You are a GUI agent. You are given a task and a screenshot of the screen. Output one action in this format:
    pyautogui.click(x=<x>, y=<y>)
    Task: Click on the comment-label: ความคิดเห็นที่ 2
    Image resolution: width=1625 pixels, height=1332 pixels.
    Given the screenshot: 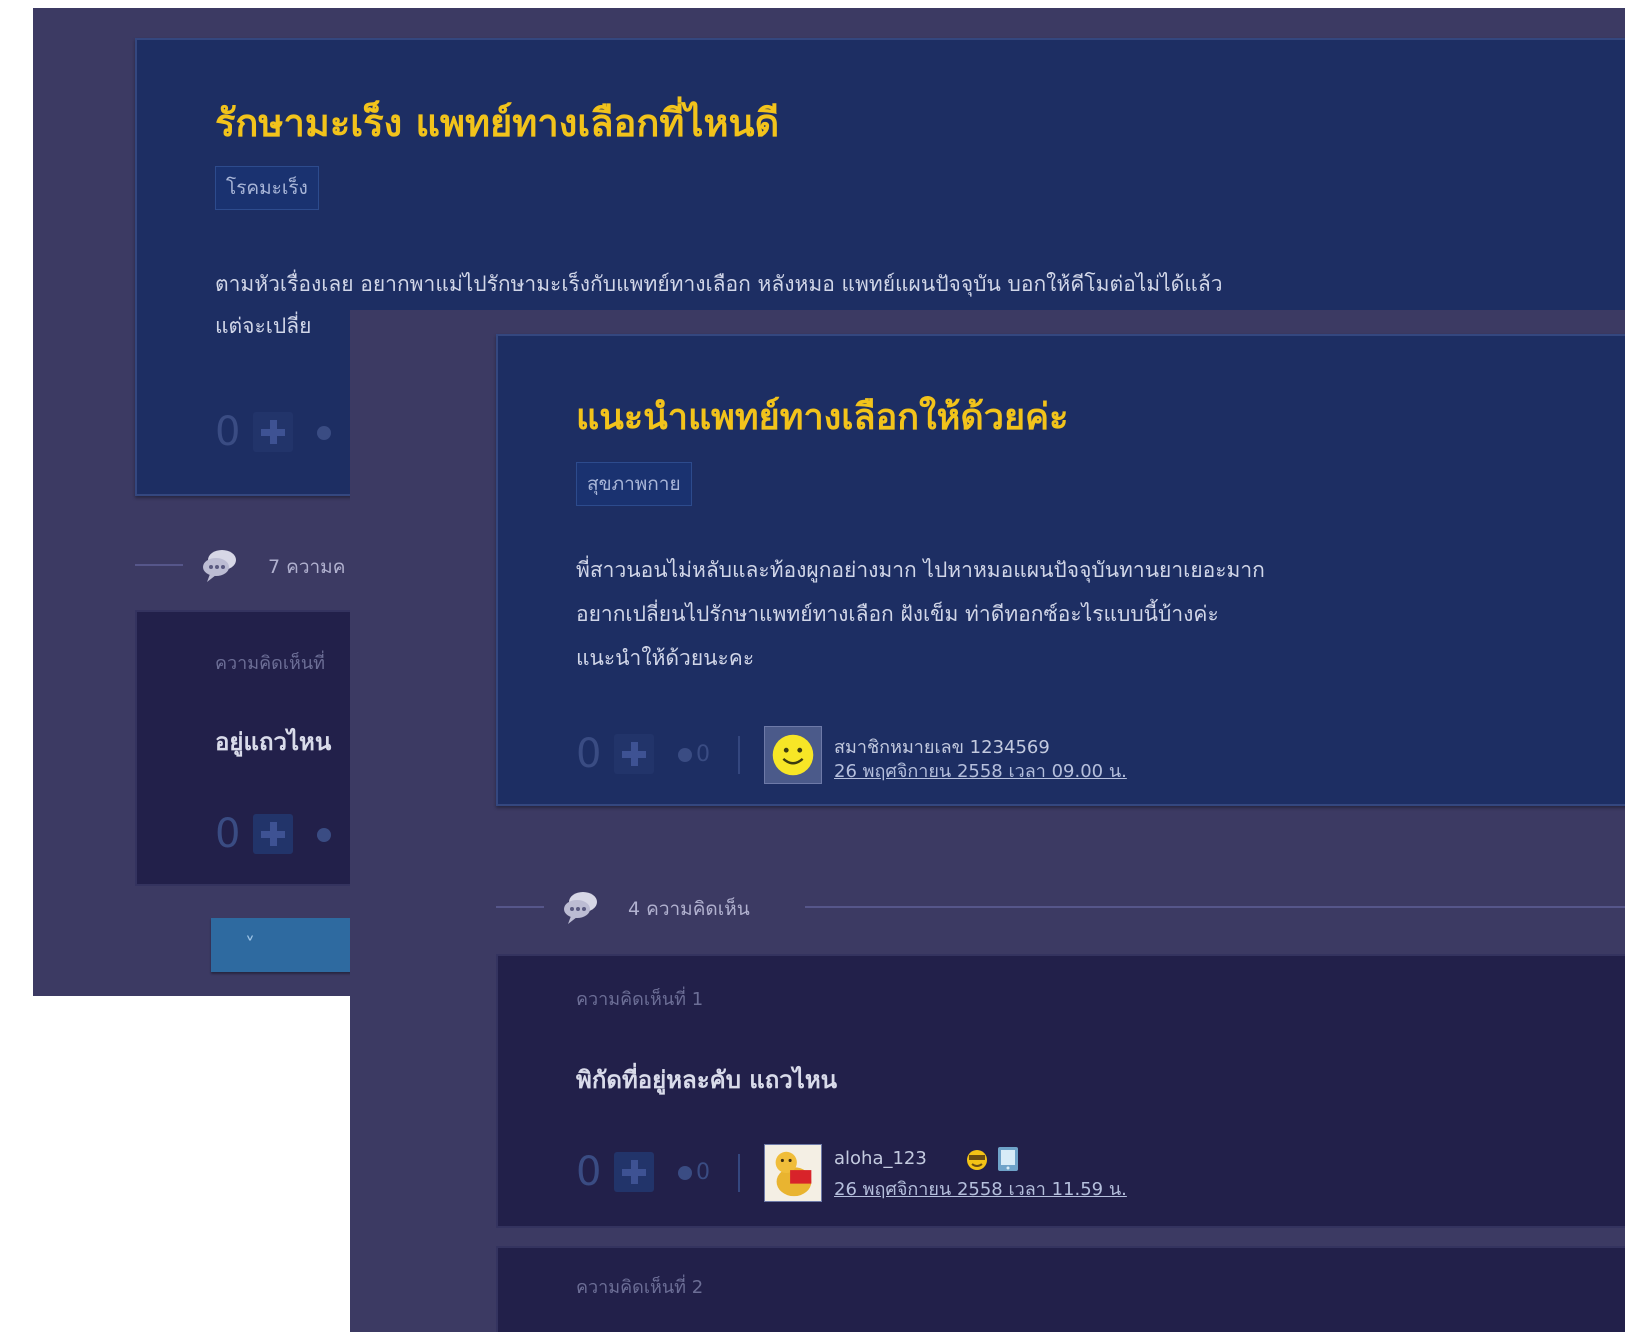 What is the action you would take?
    pyautogui.click(x=640, y=1287)
    